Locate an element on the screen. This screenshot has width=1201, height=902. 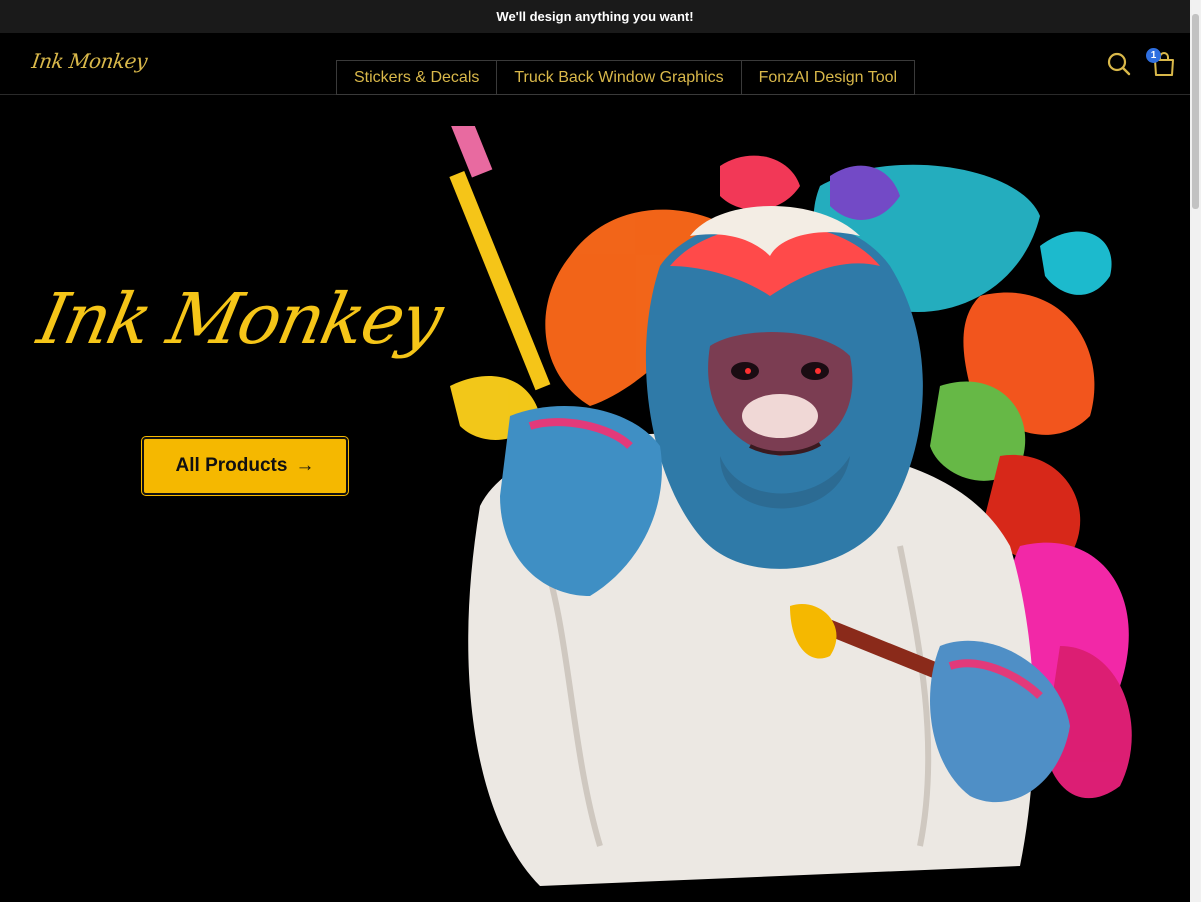
all-products-label: All Products is located at coordinates (231, 465).